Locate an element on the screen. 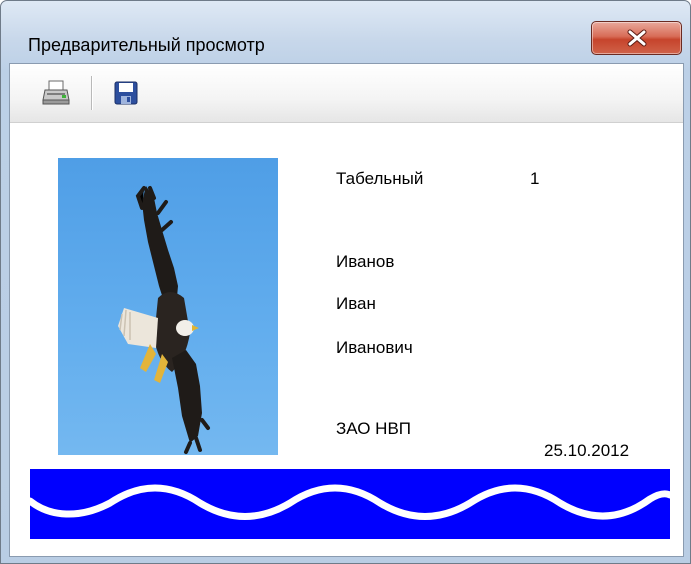 Image resolution: width=691 pixels, height=564 pixels. save-button is located at coordinates (126, 93).